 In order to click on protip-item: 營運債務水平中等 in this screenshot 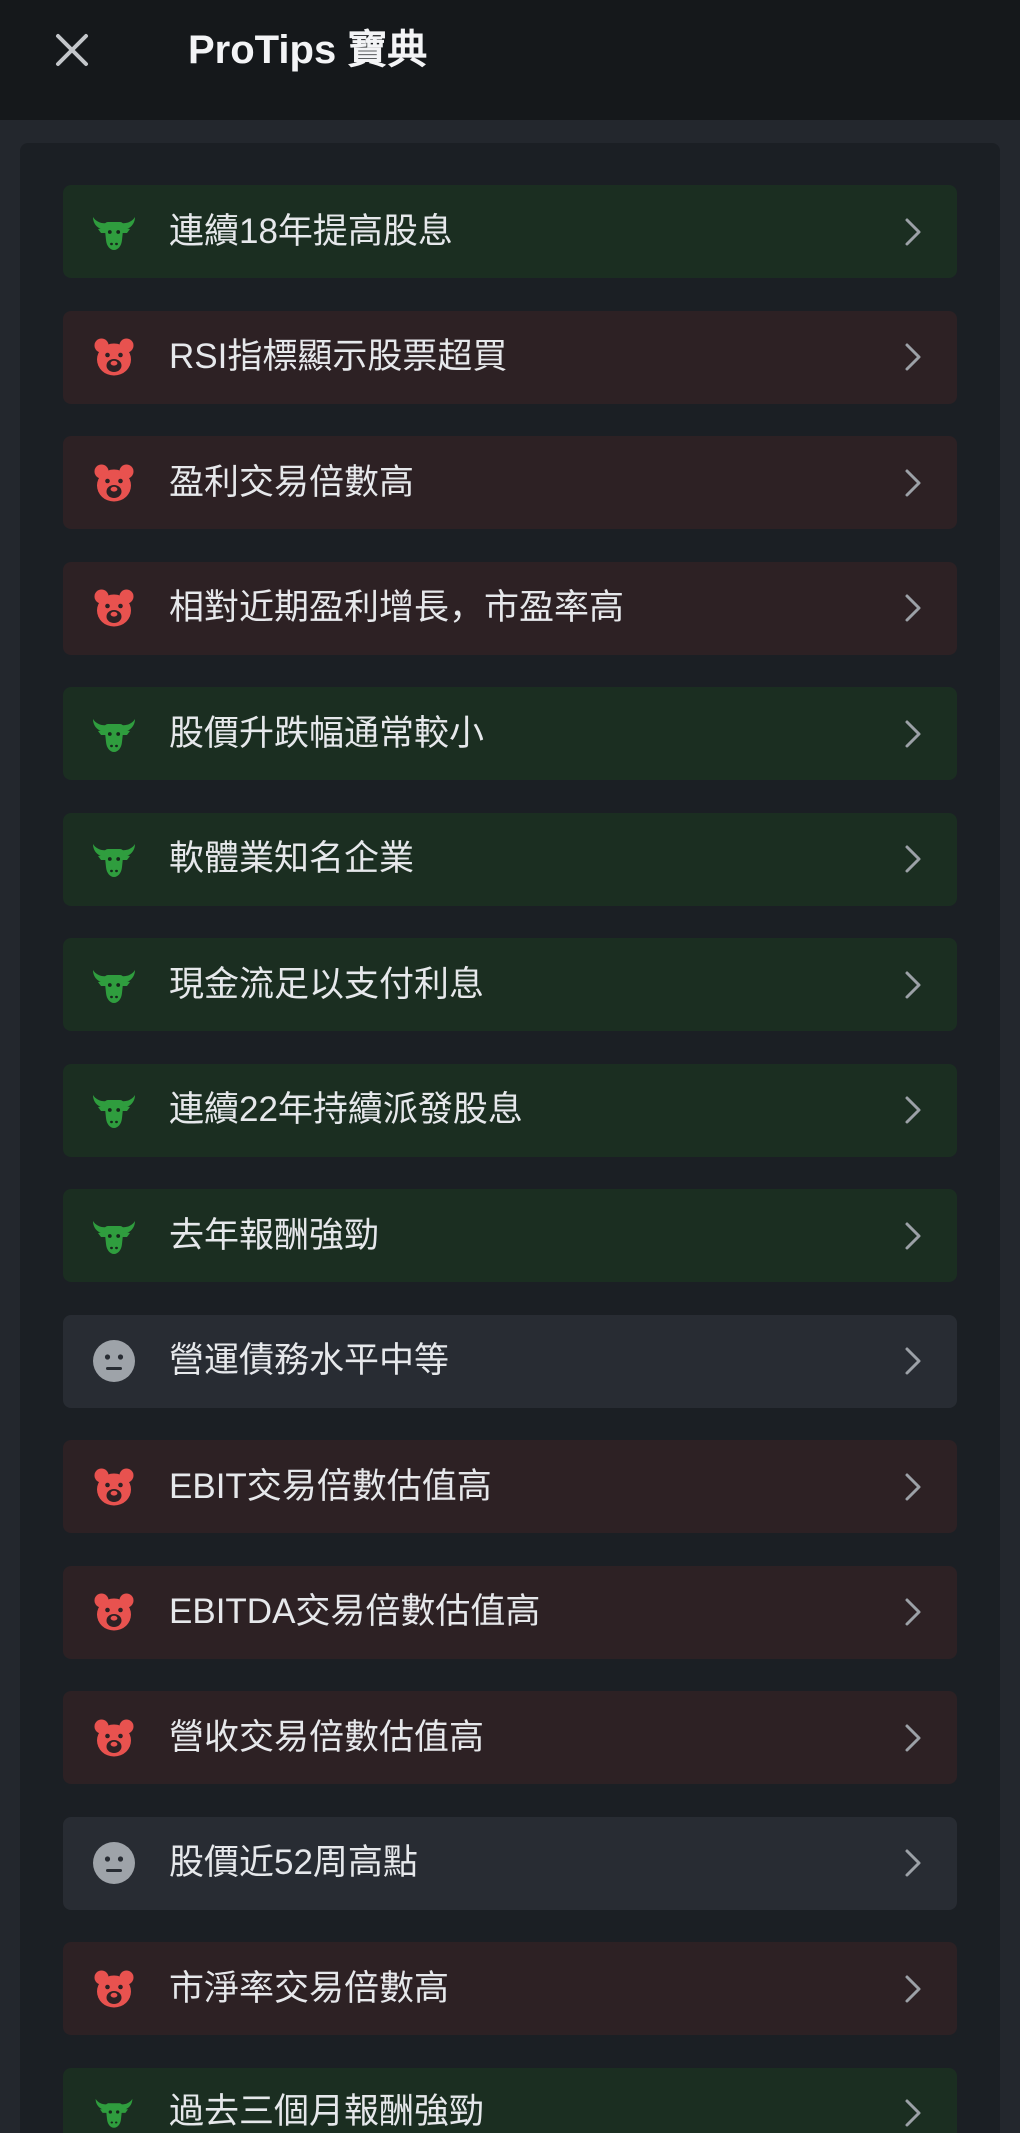, I will do `click(510, 1361)`.